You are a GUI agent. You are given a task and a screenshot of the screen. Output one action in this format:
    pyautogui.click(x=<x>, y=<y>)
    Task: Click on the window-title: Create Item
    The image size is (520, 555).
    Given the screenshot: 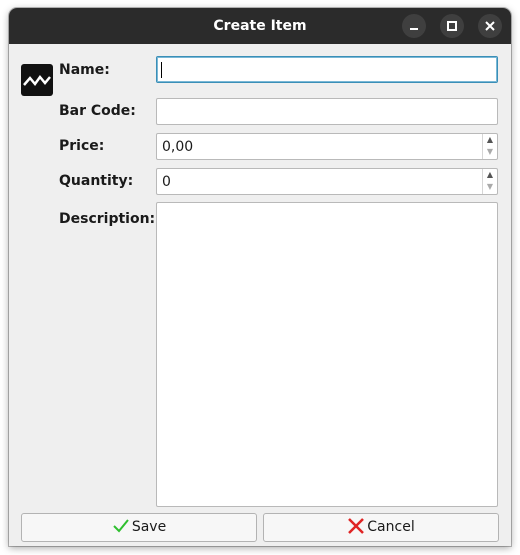 What is the action you would take?
    pyautogui.click(x=260, y=26)
    